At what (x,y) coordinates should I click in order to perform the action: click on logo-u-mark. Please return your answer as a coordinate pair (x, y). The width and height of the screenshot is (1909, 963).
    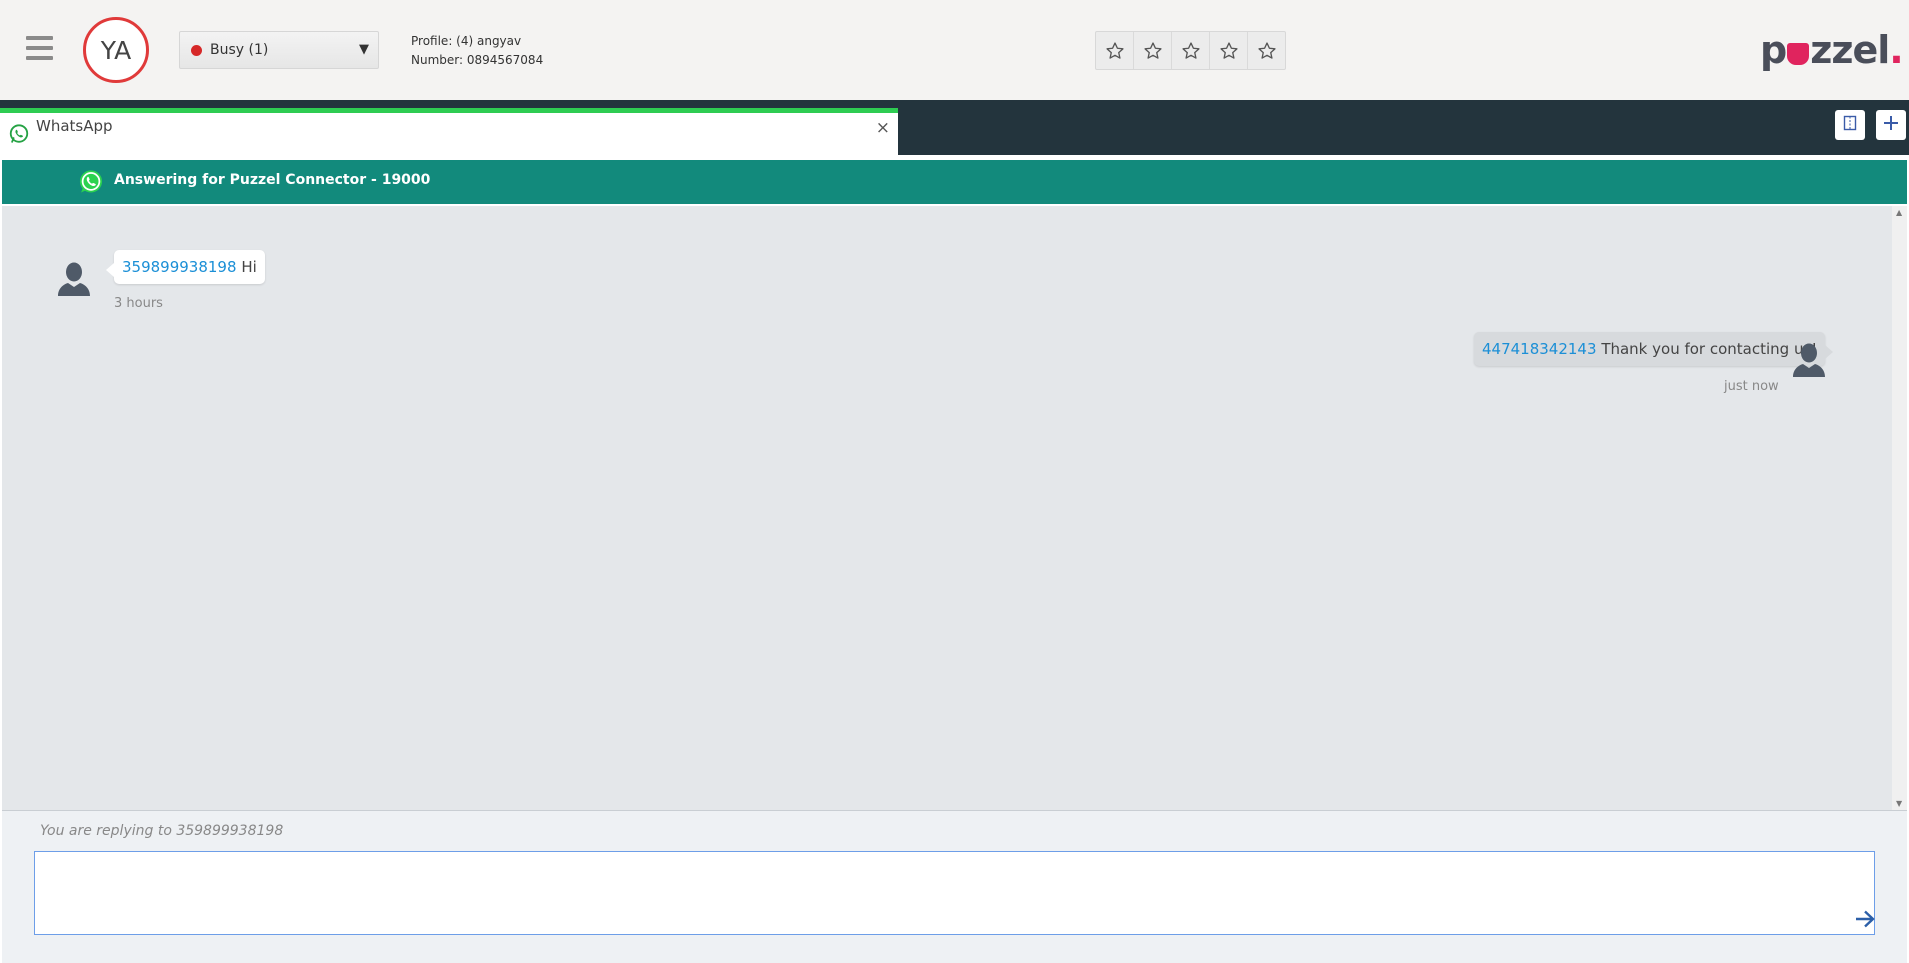
    Looking at the image, I should click on (1798, 54).